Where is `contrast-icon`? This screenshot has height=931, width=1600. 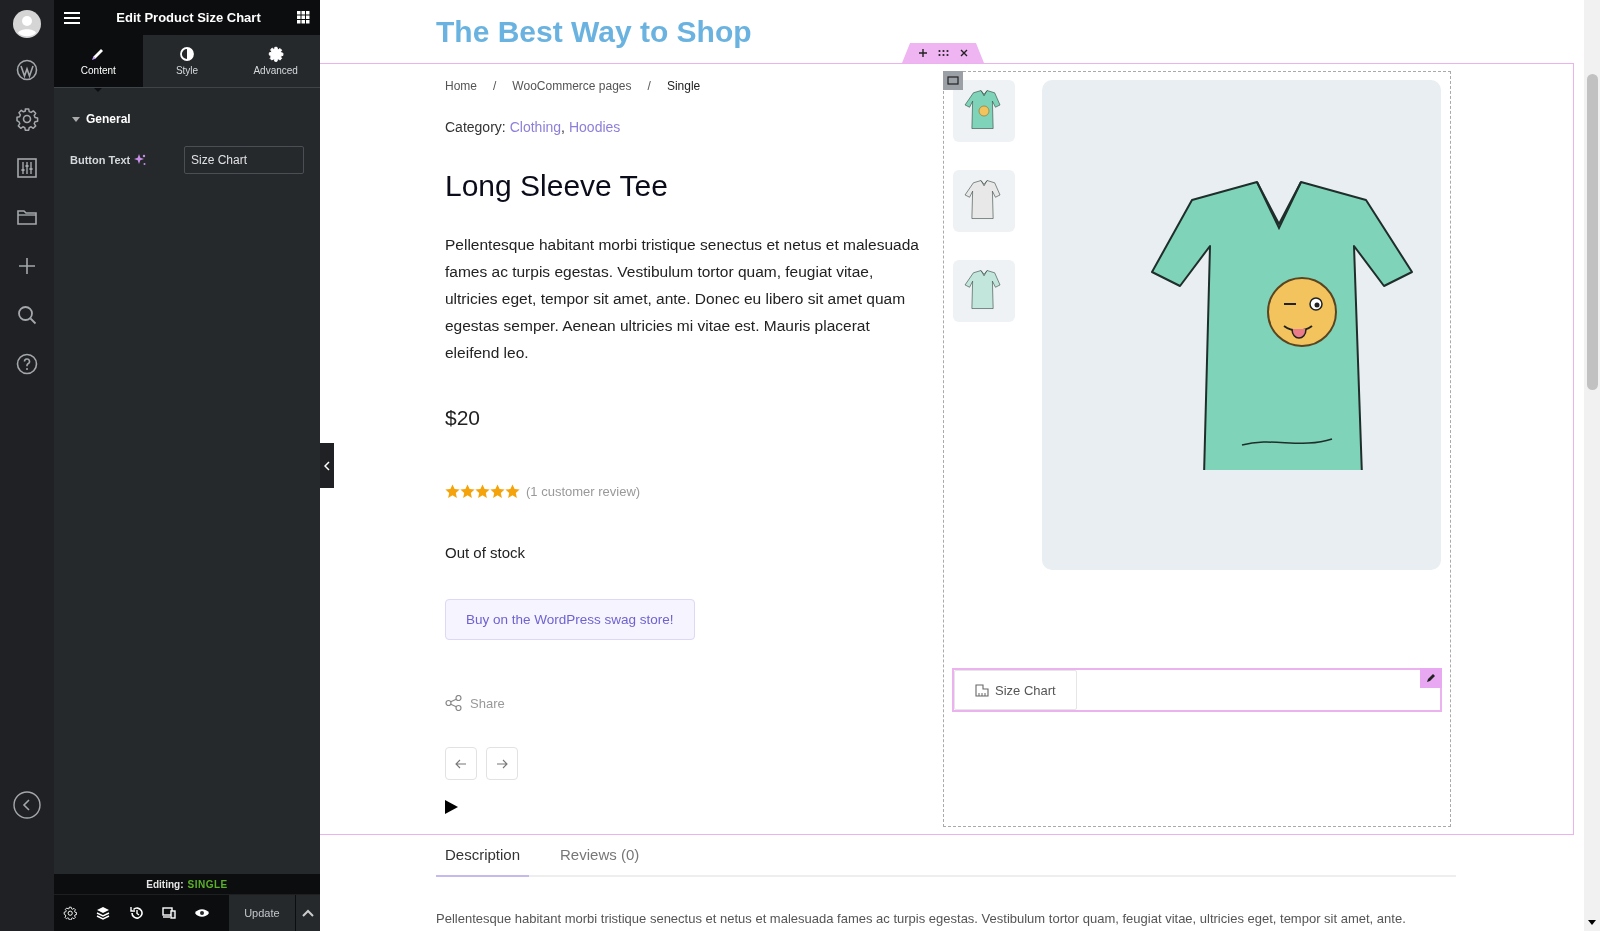
contrast-icon is located at coordinates (187, 54).